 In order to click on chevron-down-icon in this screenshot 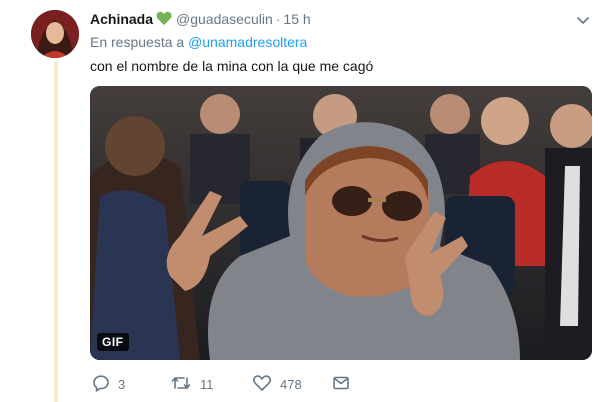, I will do `click(583, 20)`.